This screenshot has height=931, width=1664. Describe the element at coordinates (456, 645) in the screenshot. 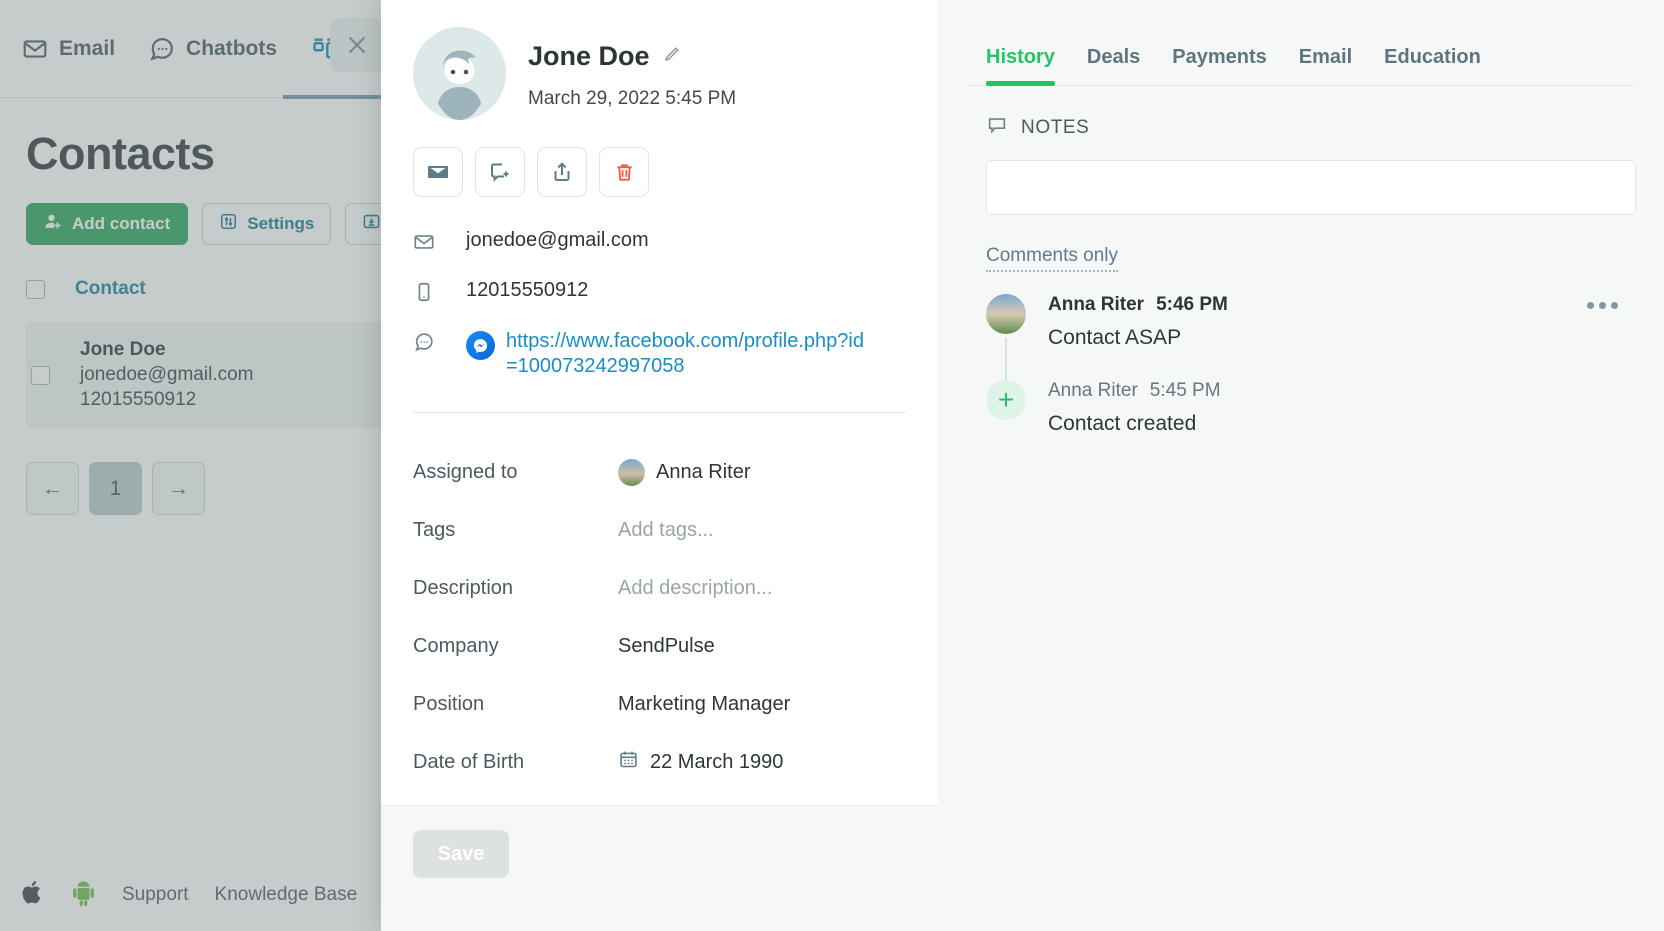

I see `field-label-company: Company` at that location.